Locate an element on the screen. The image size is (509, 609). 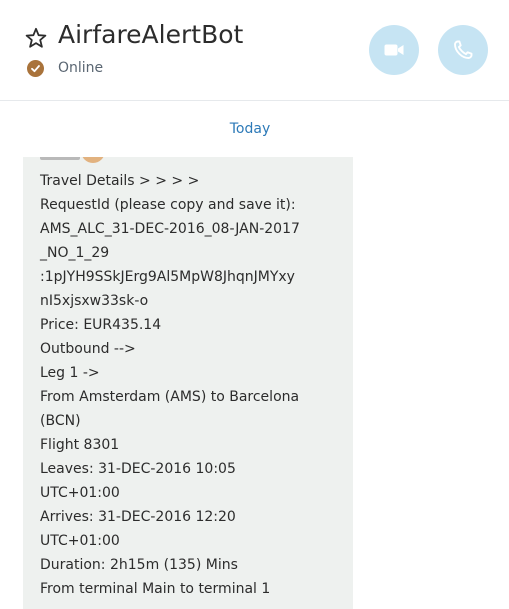
message-line: _NO_1_29 is located at coordinates (75, 253).